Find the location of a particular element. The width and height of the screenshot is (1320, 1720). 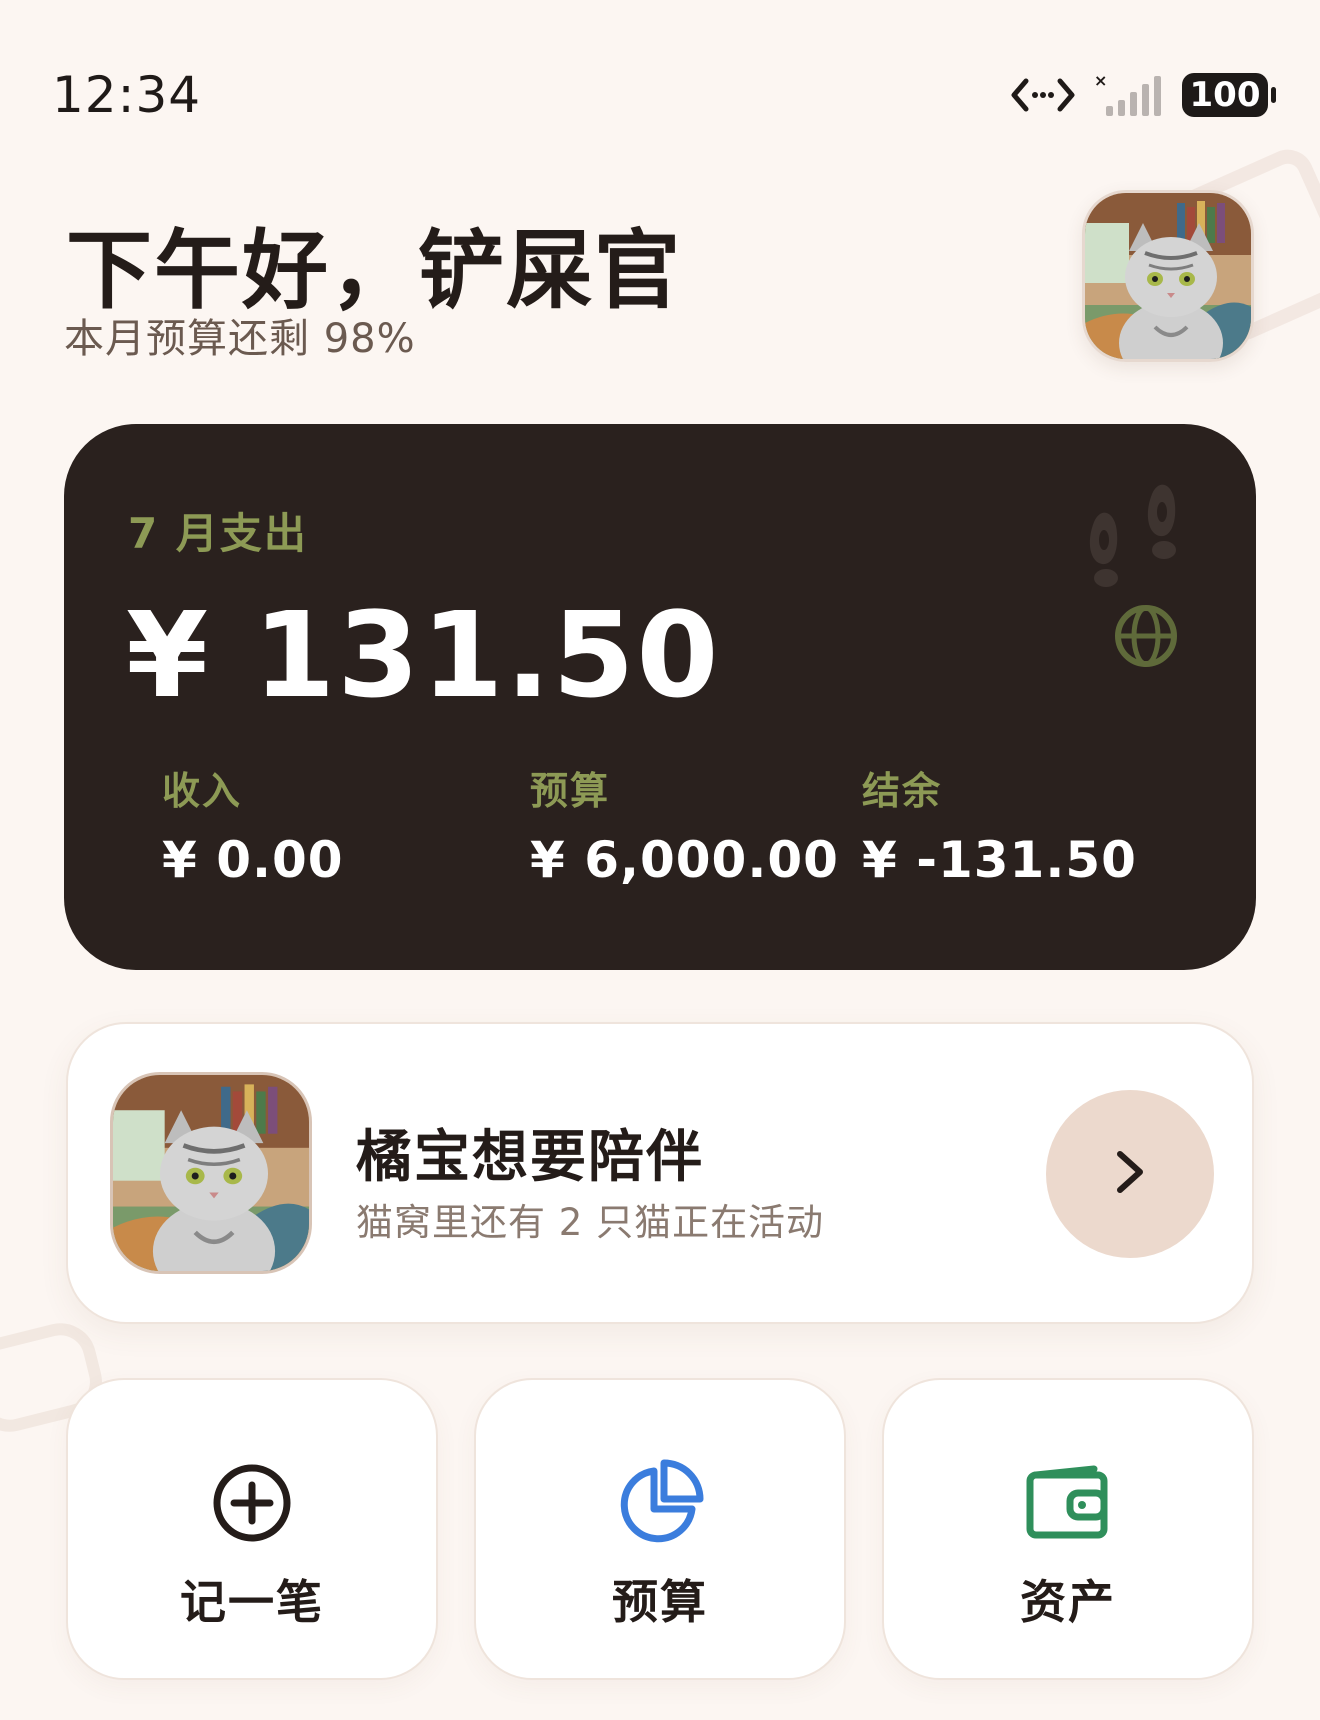

cat-card-subtitle: 猫窝里还有 2 只猫正在活动 is located at coordinates (590, 1222).